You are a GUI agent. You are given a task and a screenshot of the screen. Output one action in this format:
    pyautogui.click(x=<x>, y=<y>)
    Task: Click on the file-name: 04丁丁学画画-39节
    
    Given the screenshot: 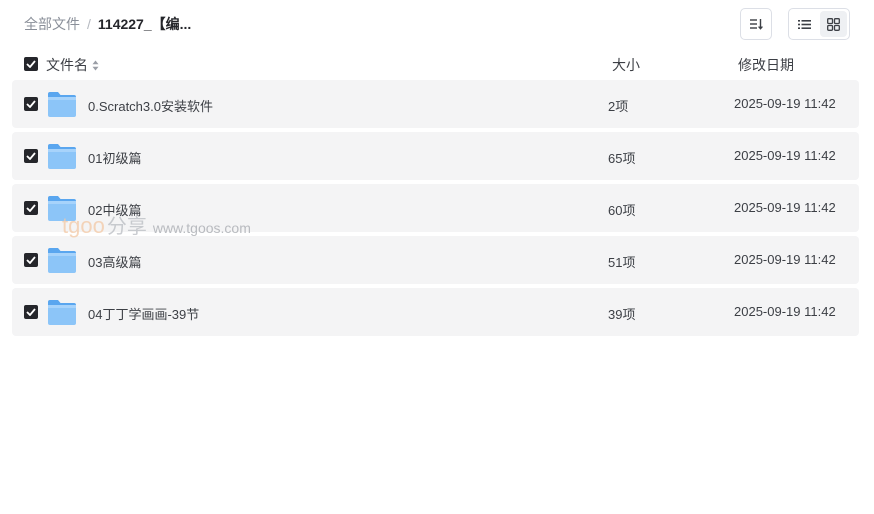 What is the action you would take?
    pyautogui.click(x=143, y=313)
    